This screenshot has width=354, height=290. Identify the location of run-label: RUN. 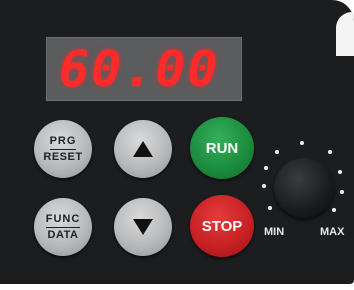
(222, 148).